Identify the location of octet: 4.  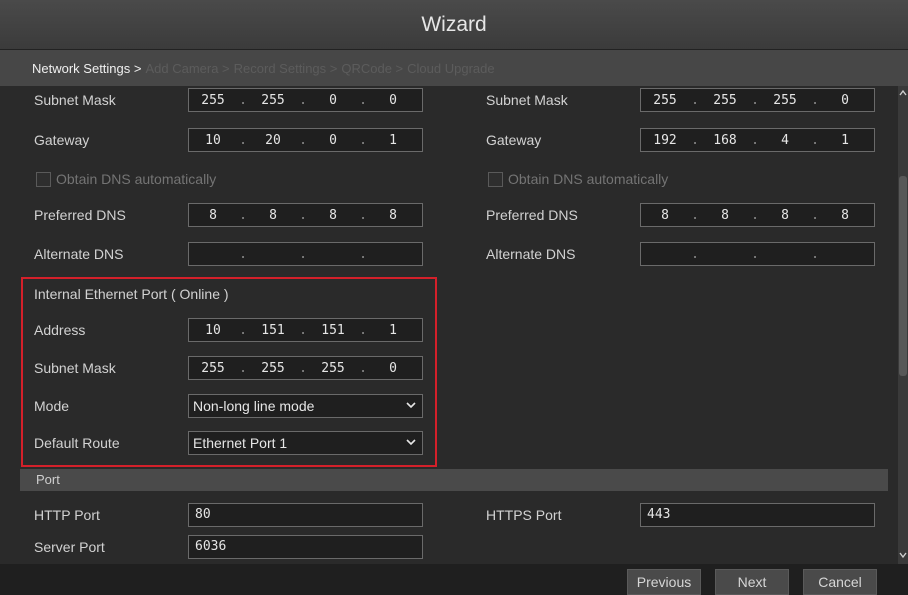
(785, 140).